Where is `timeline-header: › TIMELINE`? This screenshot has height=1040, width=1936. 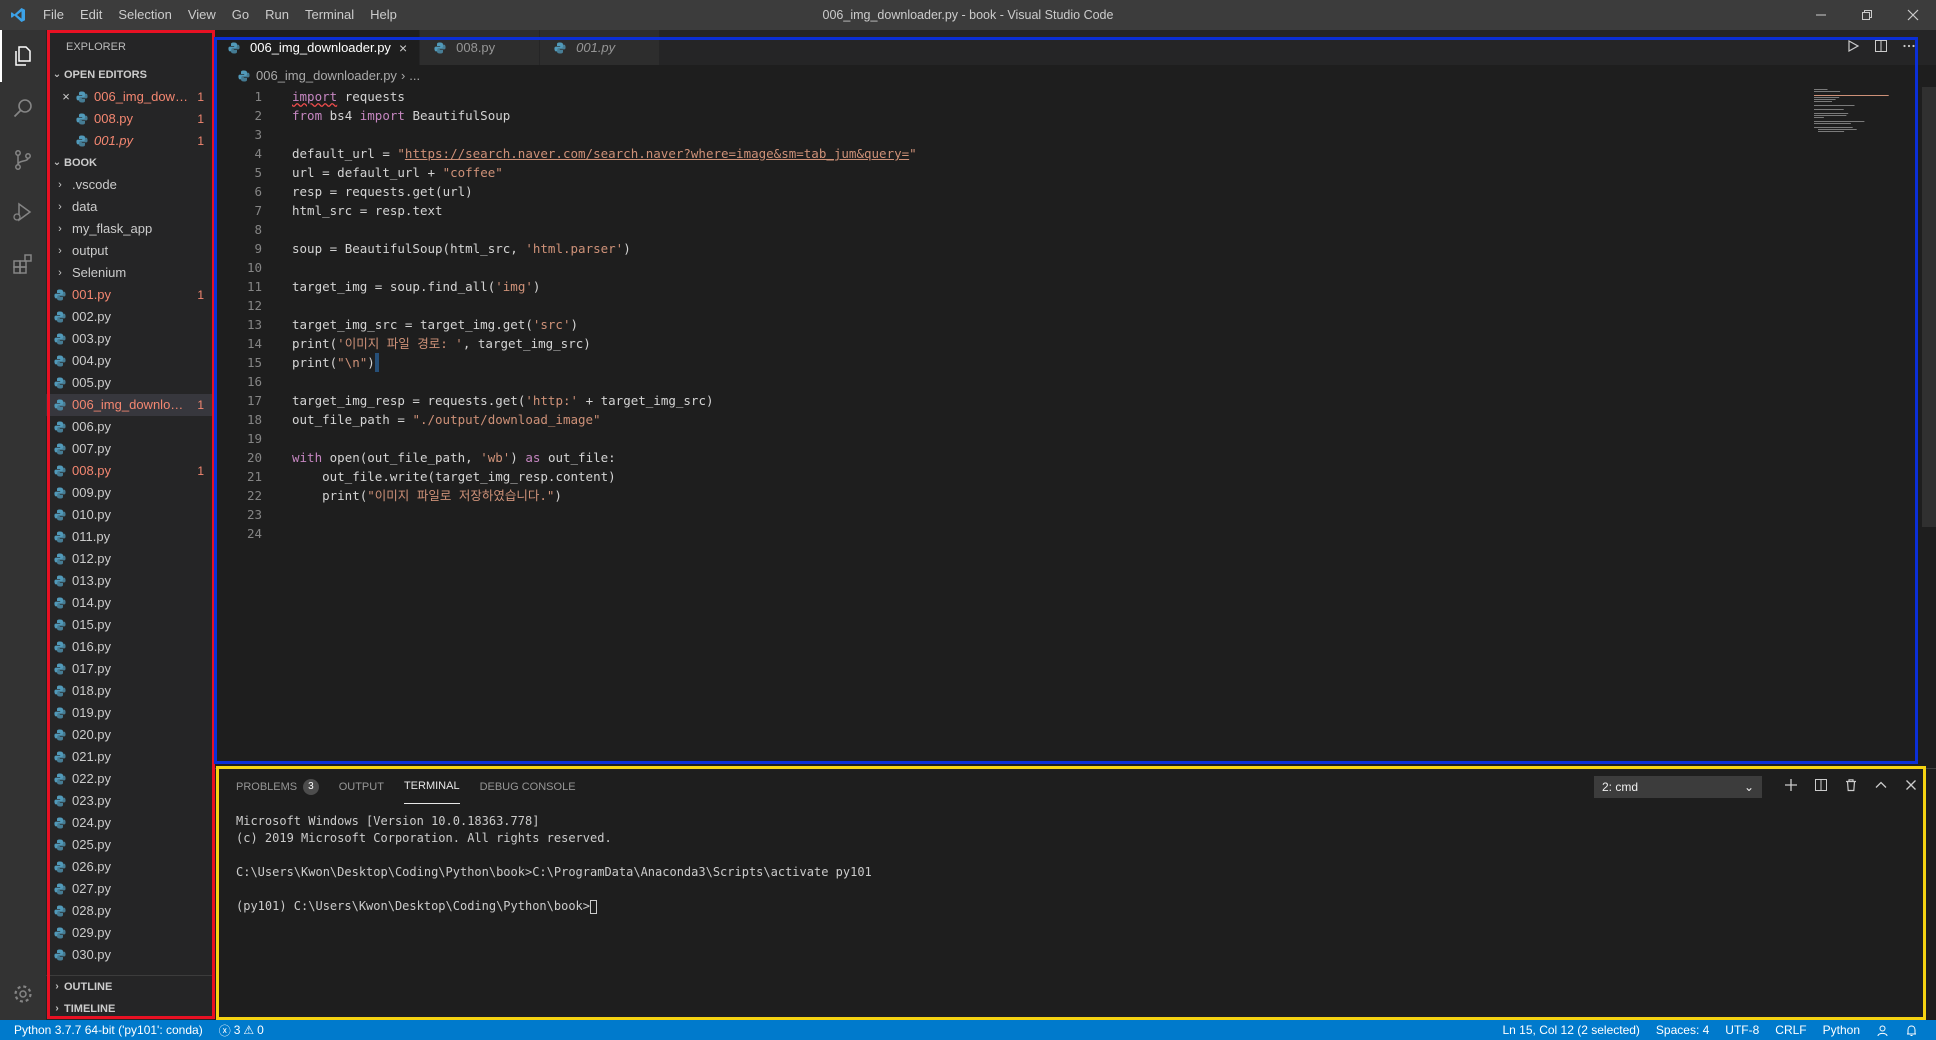 timeline-header: › TIMELINE is located at coordinates (130, 1009).